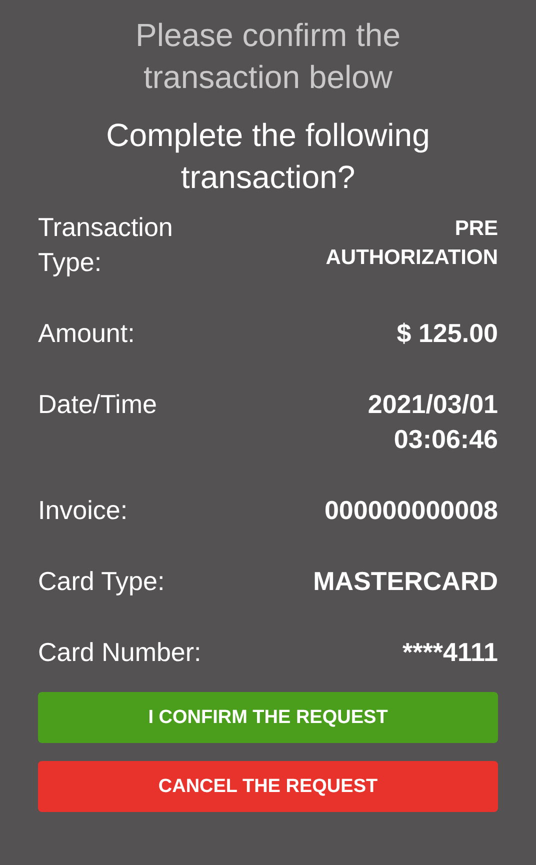 Image resolution: width=536 pixels, height=865 pixels. What do you see at coordinates (120, 652) in the screenshot?
I see `field-label: Card Number:` at bounding box center [120, 652].